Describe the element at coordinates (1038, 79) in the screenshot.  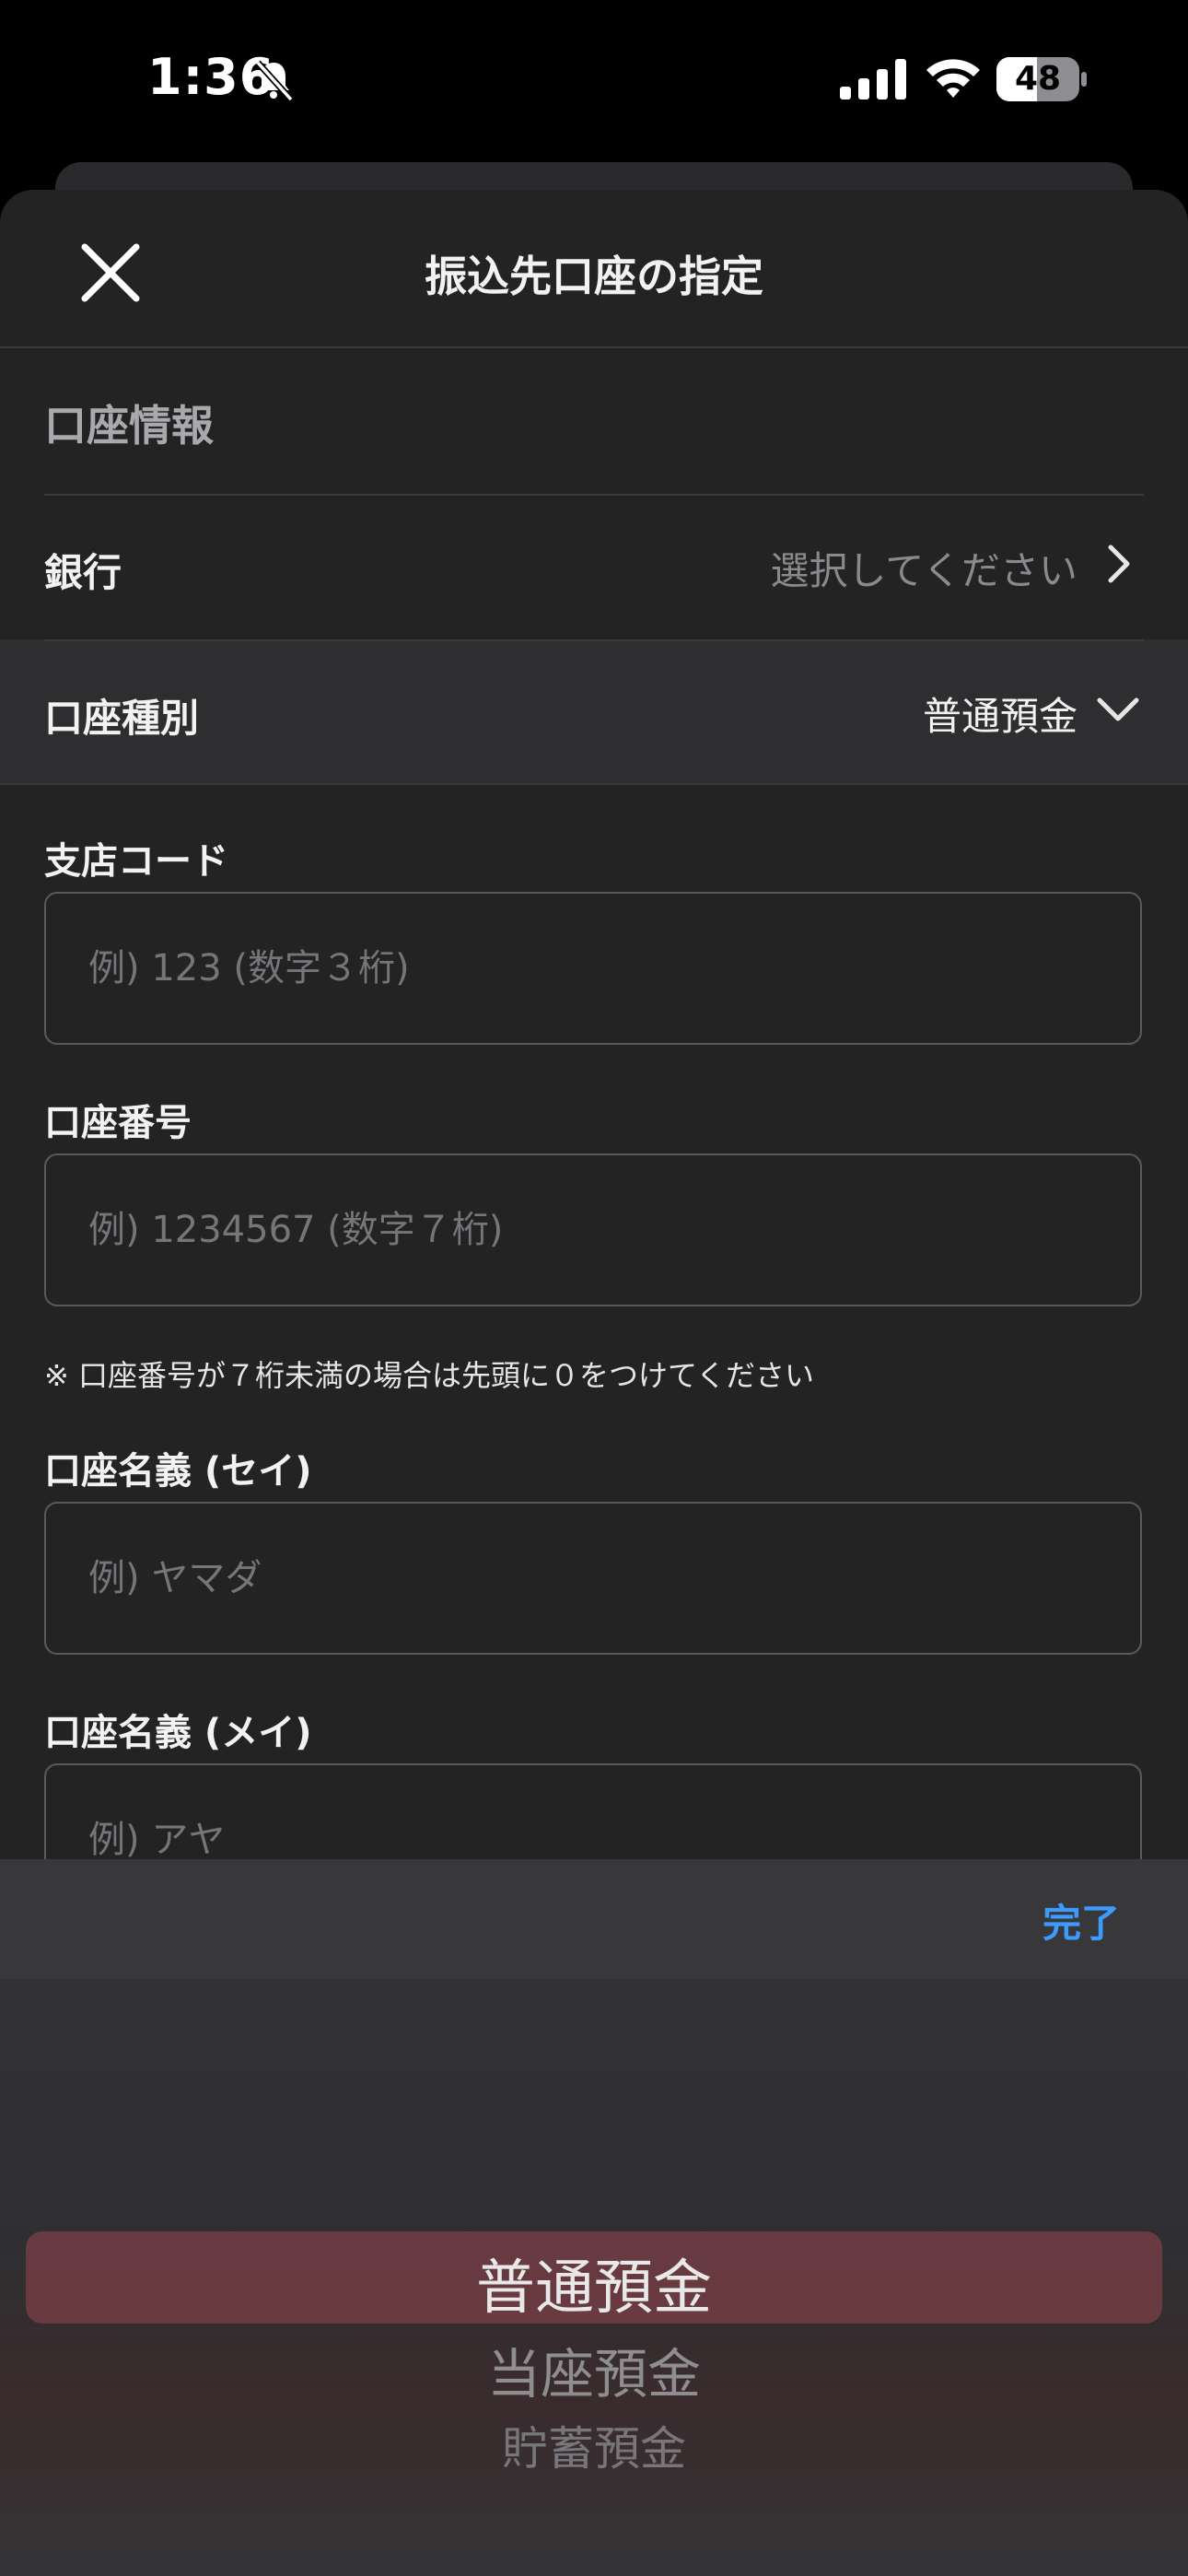
I see `battery-level: 48` at that location.